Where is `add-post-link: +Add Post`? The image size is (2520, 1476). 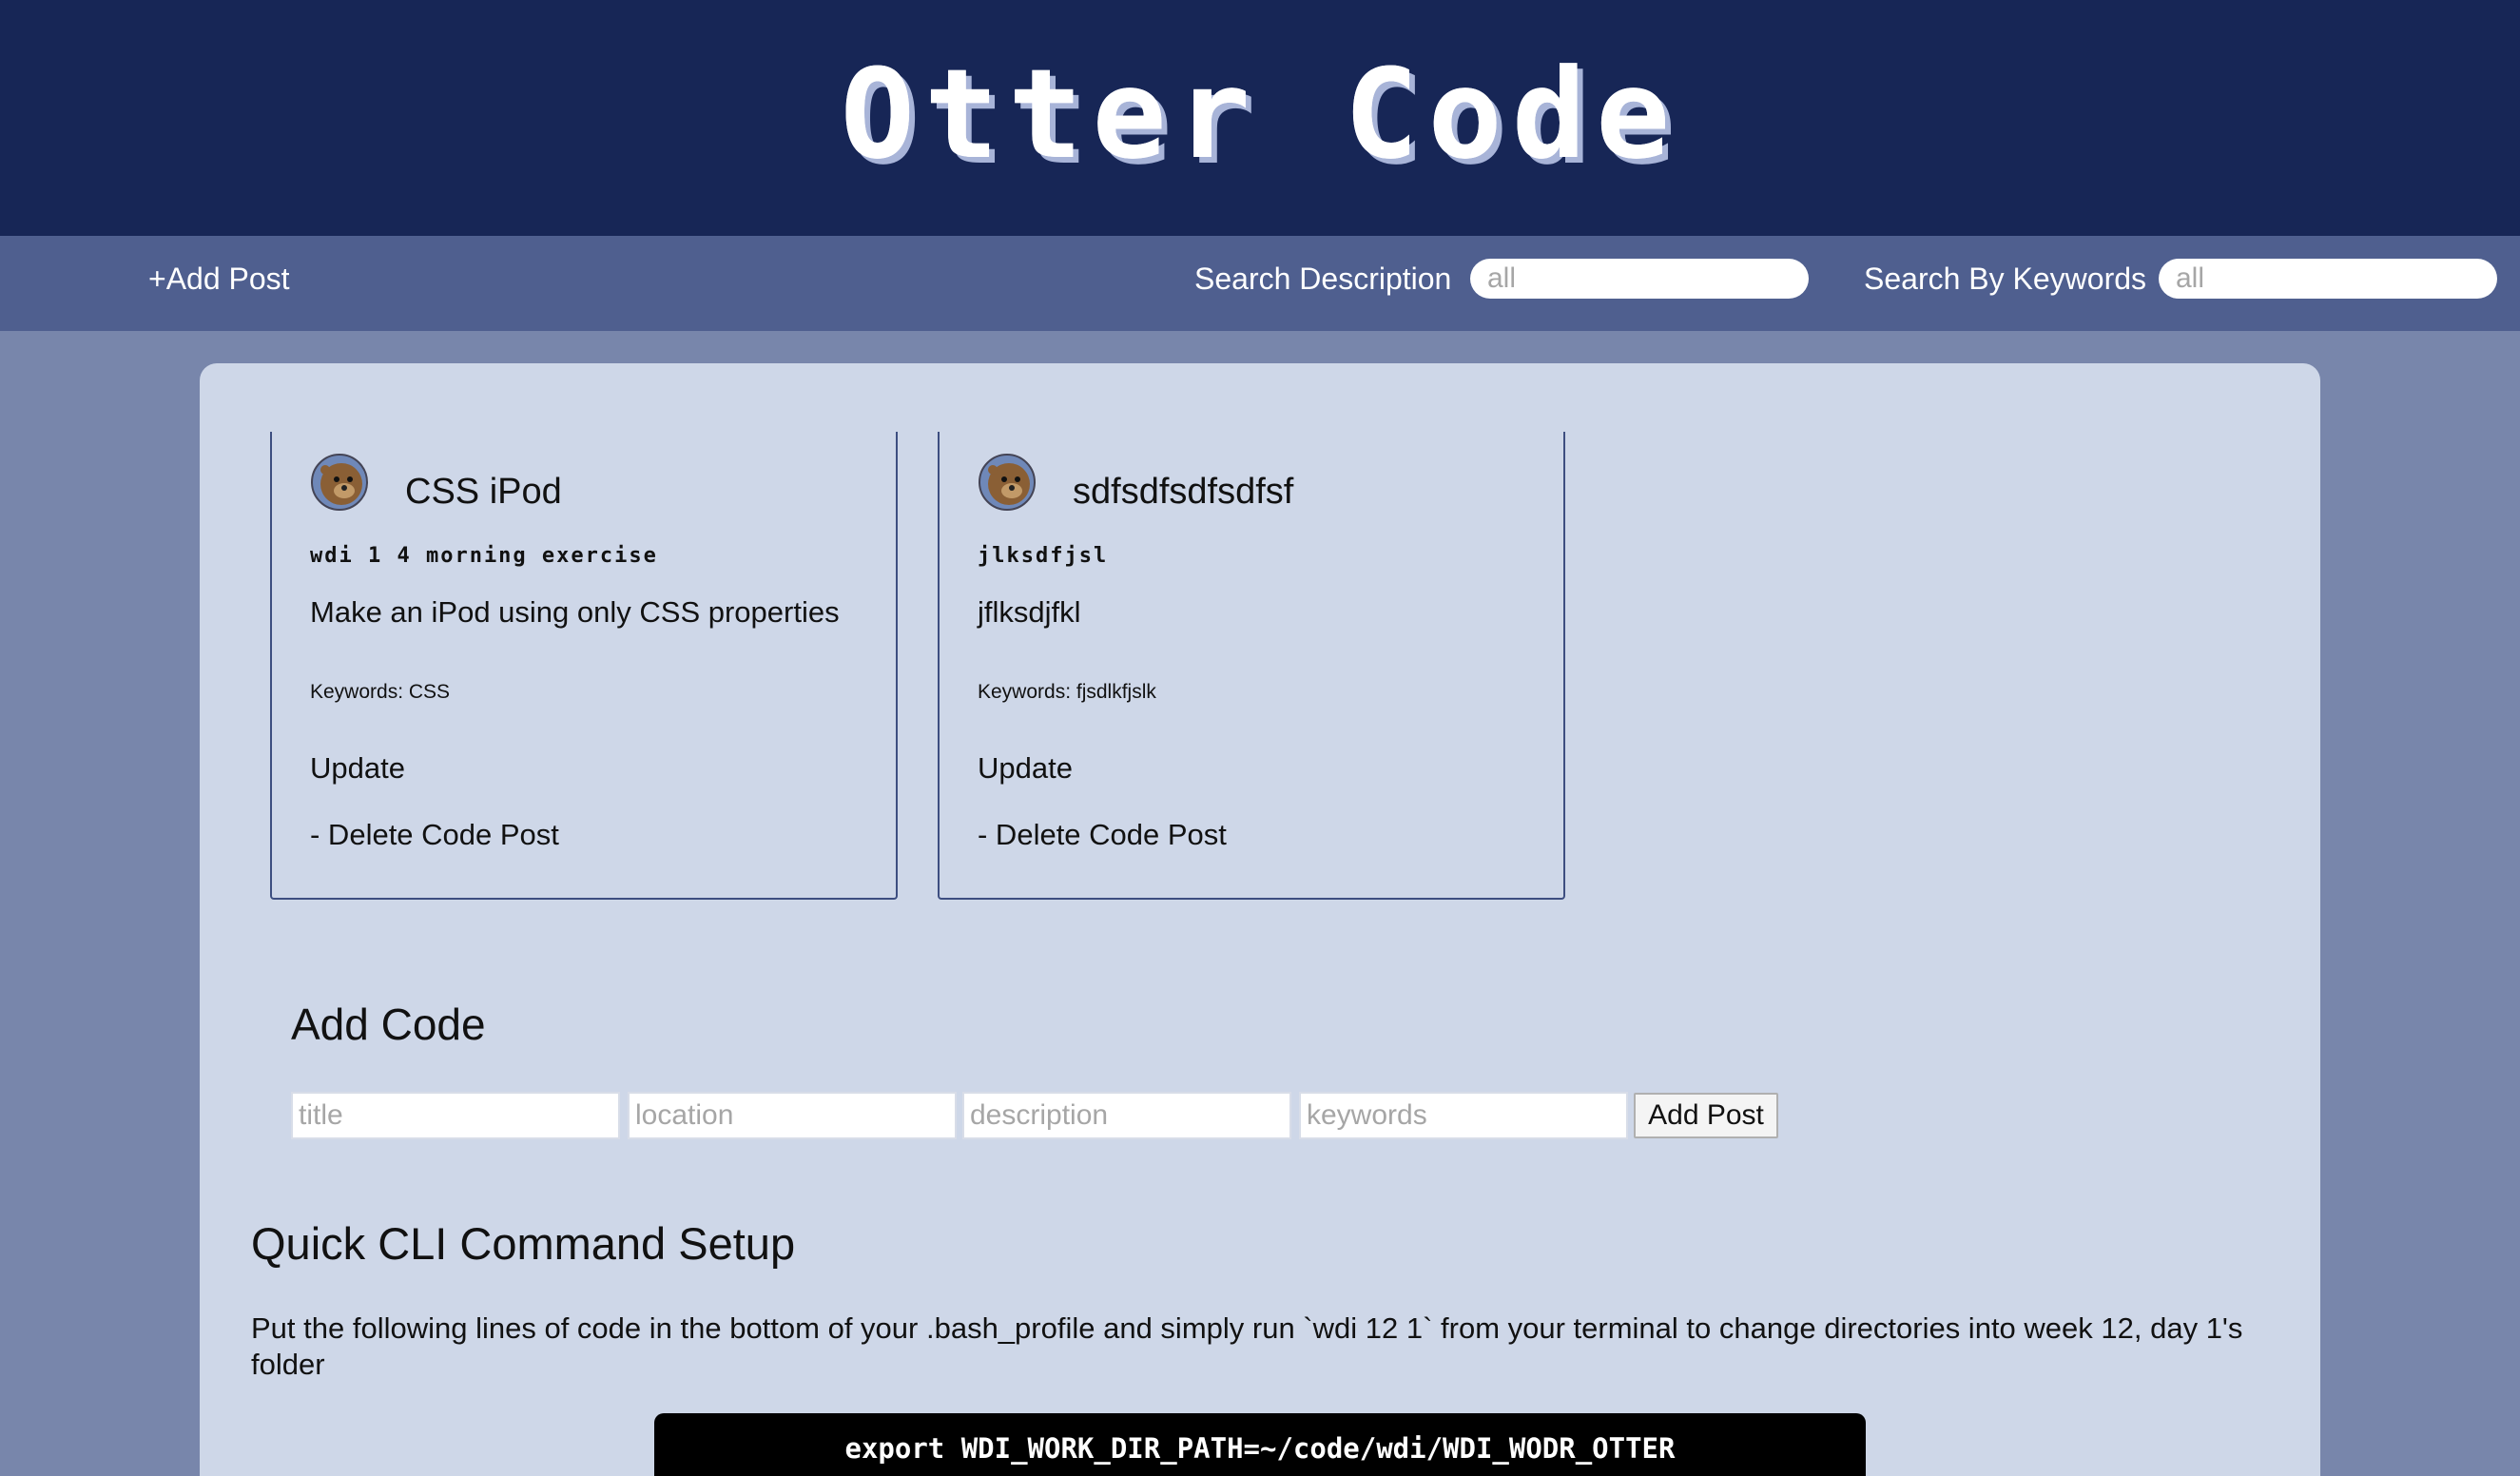 add-post-link: +Add Post is located at coordinates (219, 279).